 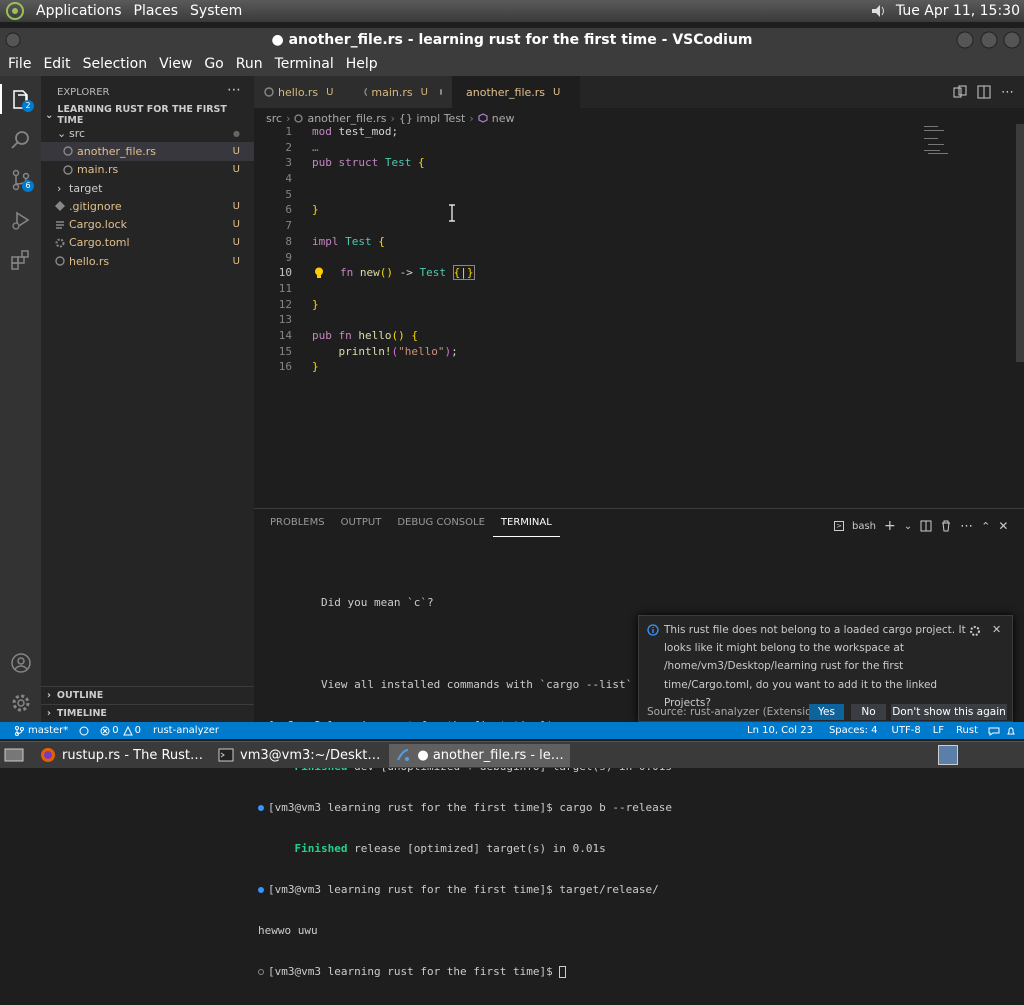 I want to click on settings-gear-icon, so click(x=21, y=703).